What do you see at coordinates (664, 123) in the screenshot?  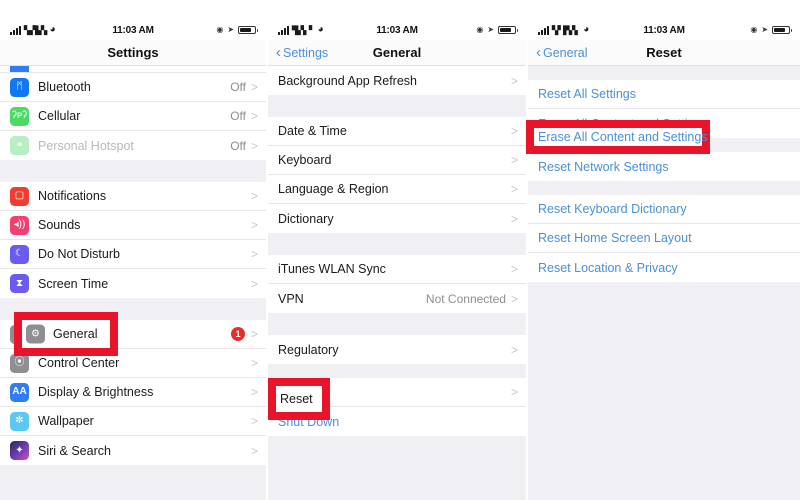 I see `reset-row-erase: Erase All Content and Settings` at bounding box center [664, 123].